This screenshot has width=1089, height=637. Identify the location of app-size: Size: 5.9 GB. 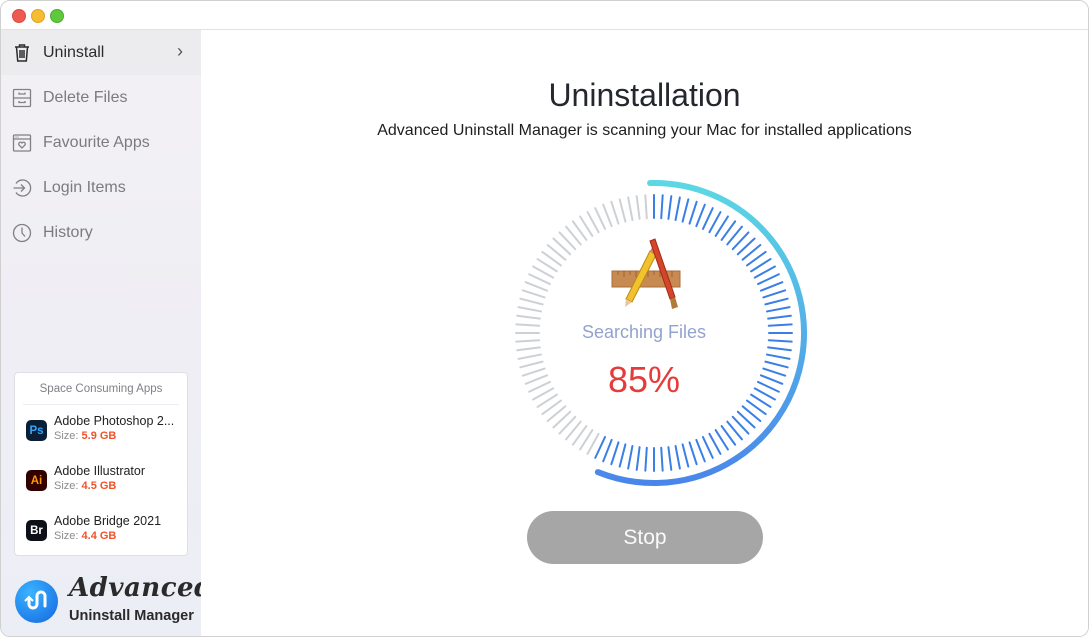
(85, 436).